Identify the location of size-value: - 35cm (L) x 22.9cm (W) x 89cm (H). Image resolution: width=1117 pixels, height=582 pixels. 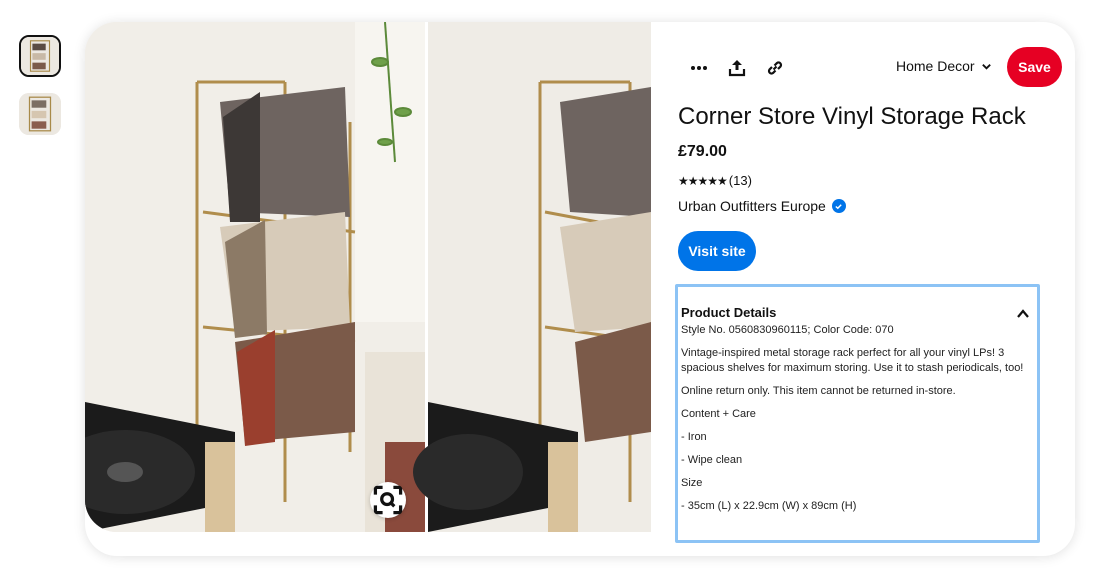
(769, 506).